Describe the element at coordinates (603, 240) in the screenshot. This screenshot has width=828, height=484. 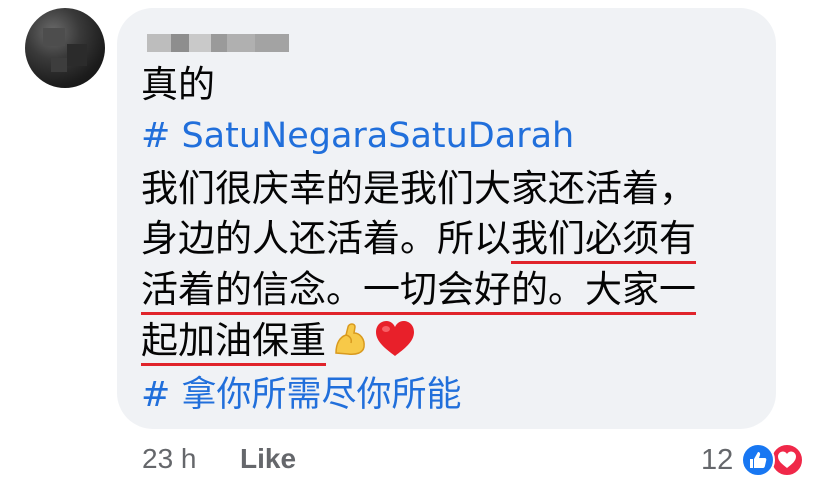
I see `underlined-phrase: 我们必须有` at that location.